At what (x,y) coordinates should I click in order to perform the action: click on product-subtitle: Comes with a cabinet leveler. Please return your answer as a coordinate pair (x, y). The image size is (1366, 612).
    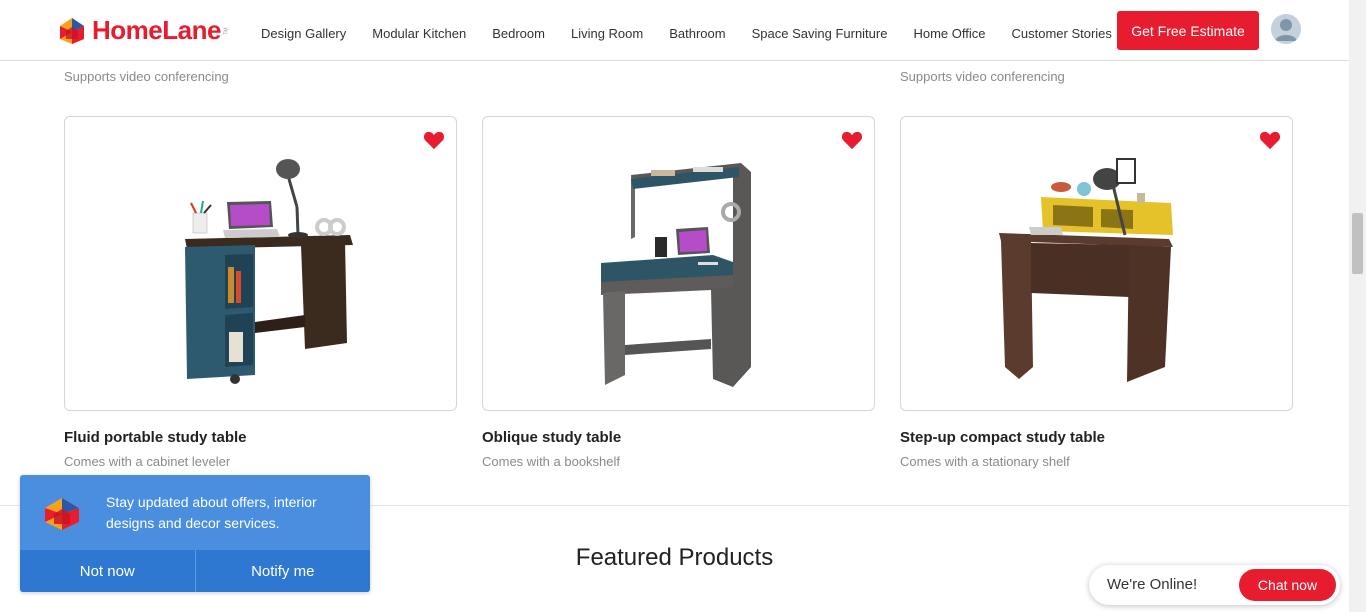
    Looking at the image, I should click on (147, 461).